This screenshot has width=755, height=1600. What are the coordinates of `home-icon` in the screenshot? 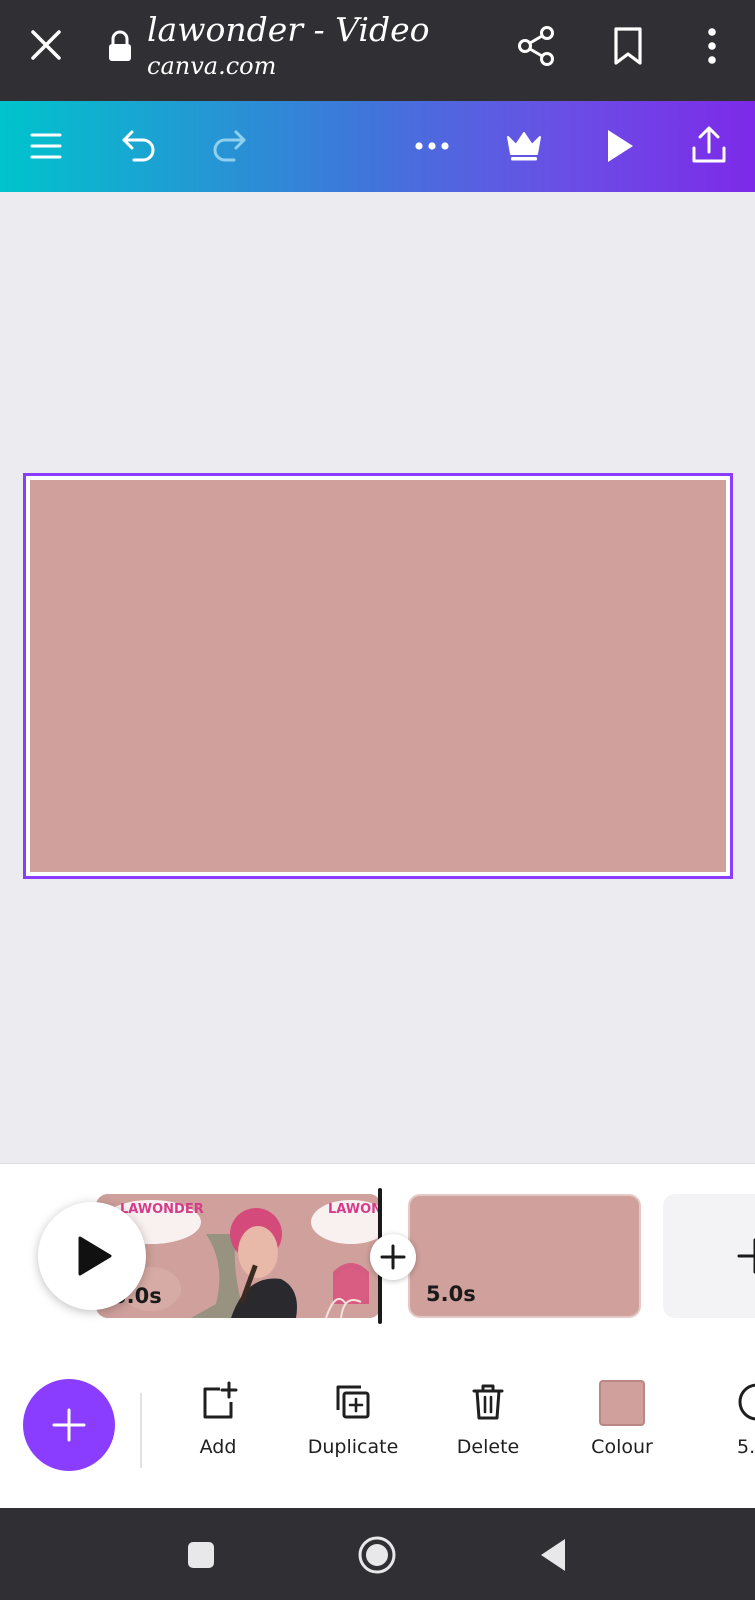 It's located at (377, 1555).